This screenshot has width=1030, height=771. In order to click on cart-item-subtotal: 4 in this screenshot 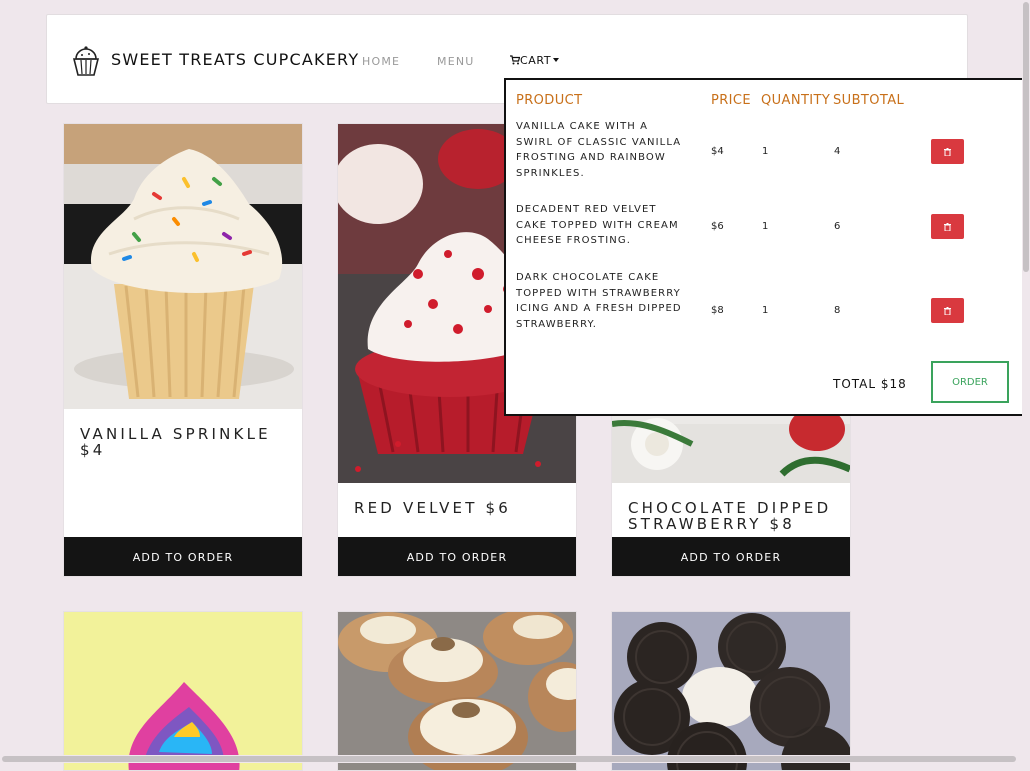, I will do `click(837, 151)`.